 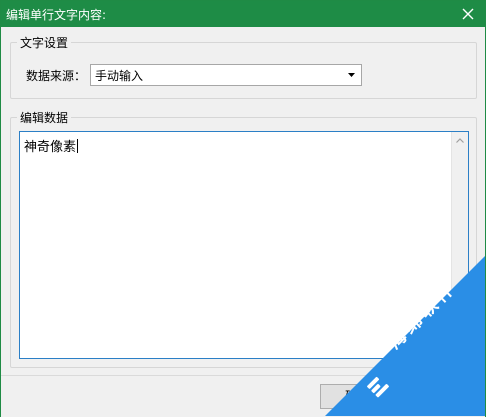 What do you see at coordinates (56, 76) in the screenshot?
I see `data-source-label: 数据来源：` at bounding box center [56, 76].